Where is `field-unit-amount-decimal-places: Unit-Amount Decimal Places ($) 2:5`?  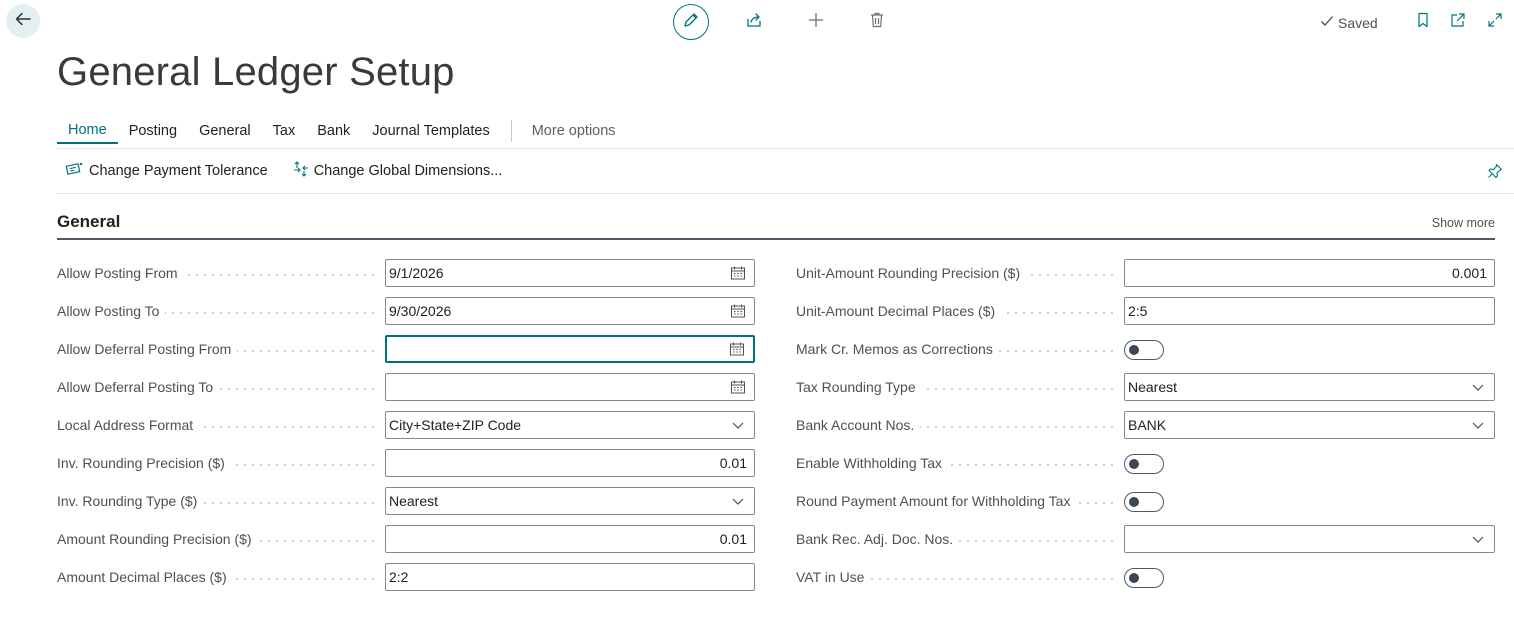 field-unit-amount-decimal-places: Unit-Amount Decimal Places ($) 2:5 is located at coordinates (1145, 311).